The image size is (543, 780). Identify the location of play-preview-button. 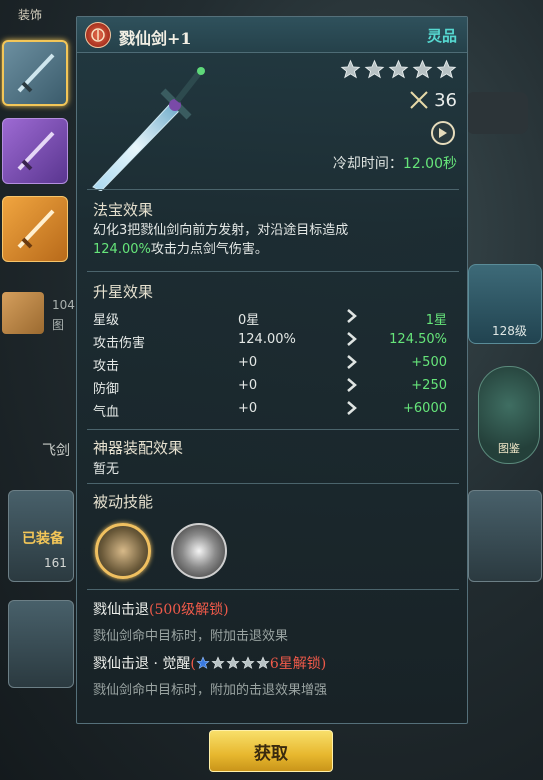
(443, 133).